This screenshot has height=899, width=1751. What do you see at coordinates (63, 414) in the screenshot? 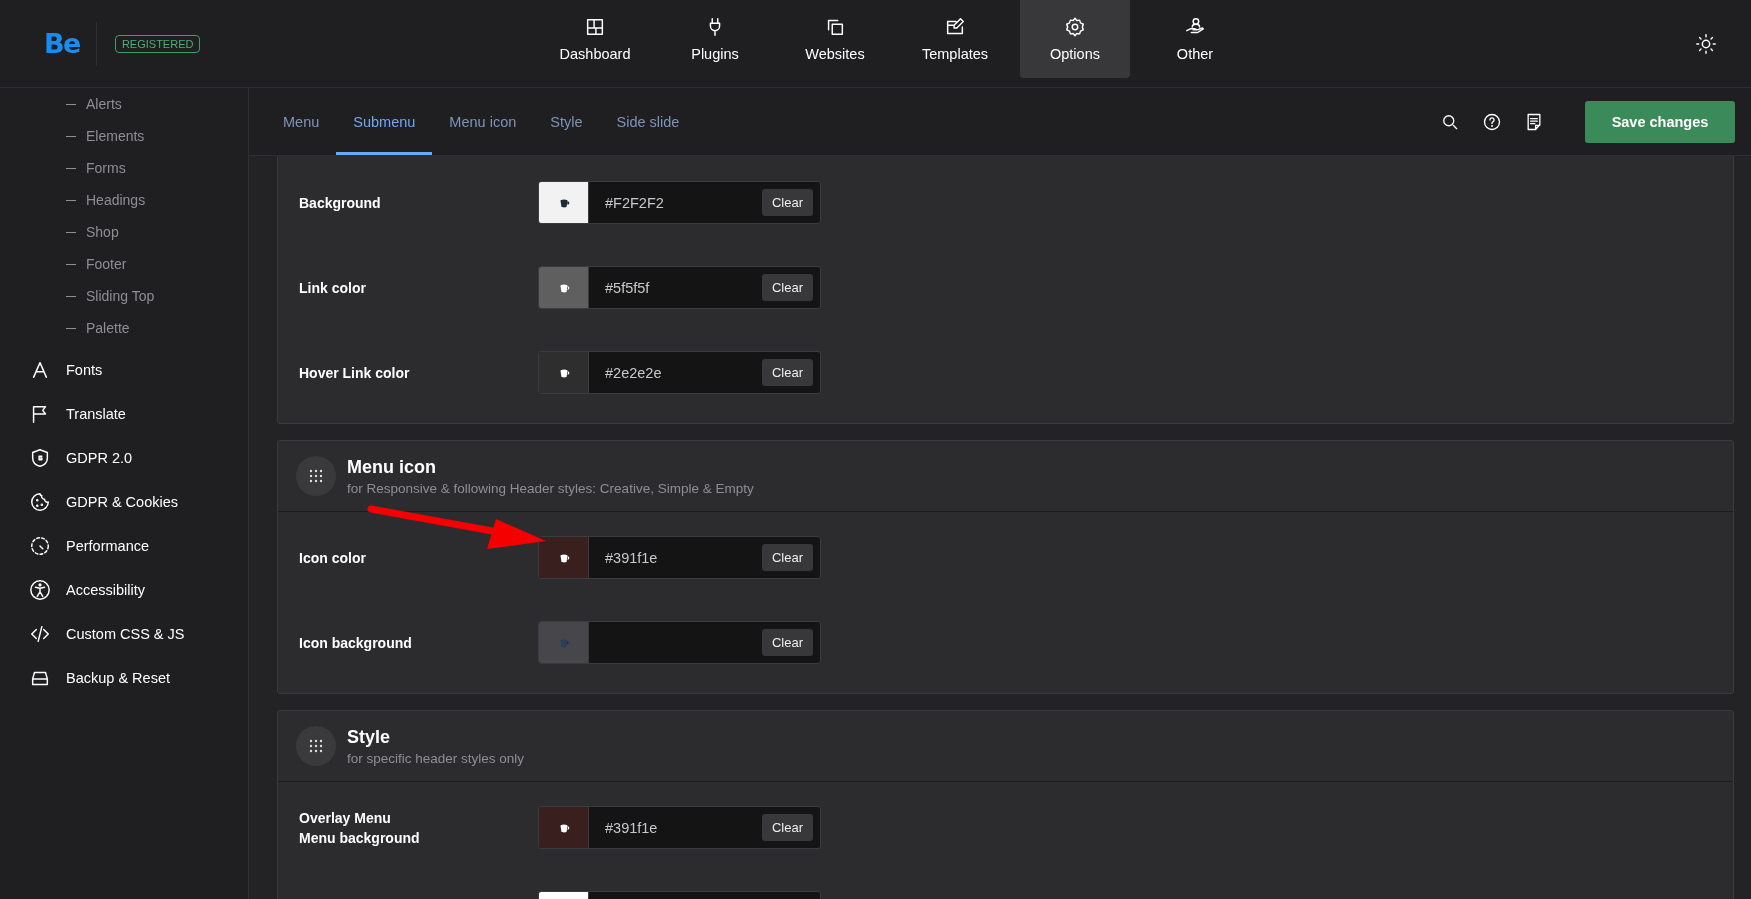
I see `sidebar-item: Translate` at bounding box center [63, 414].